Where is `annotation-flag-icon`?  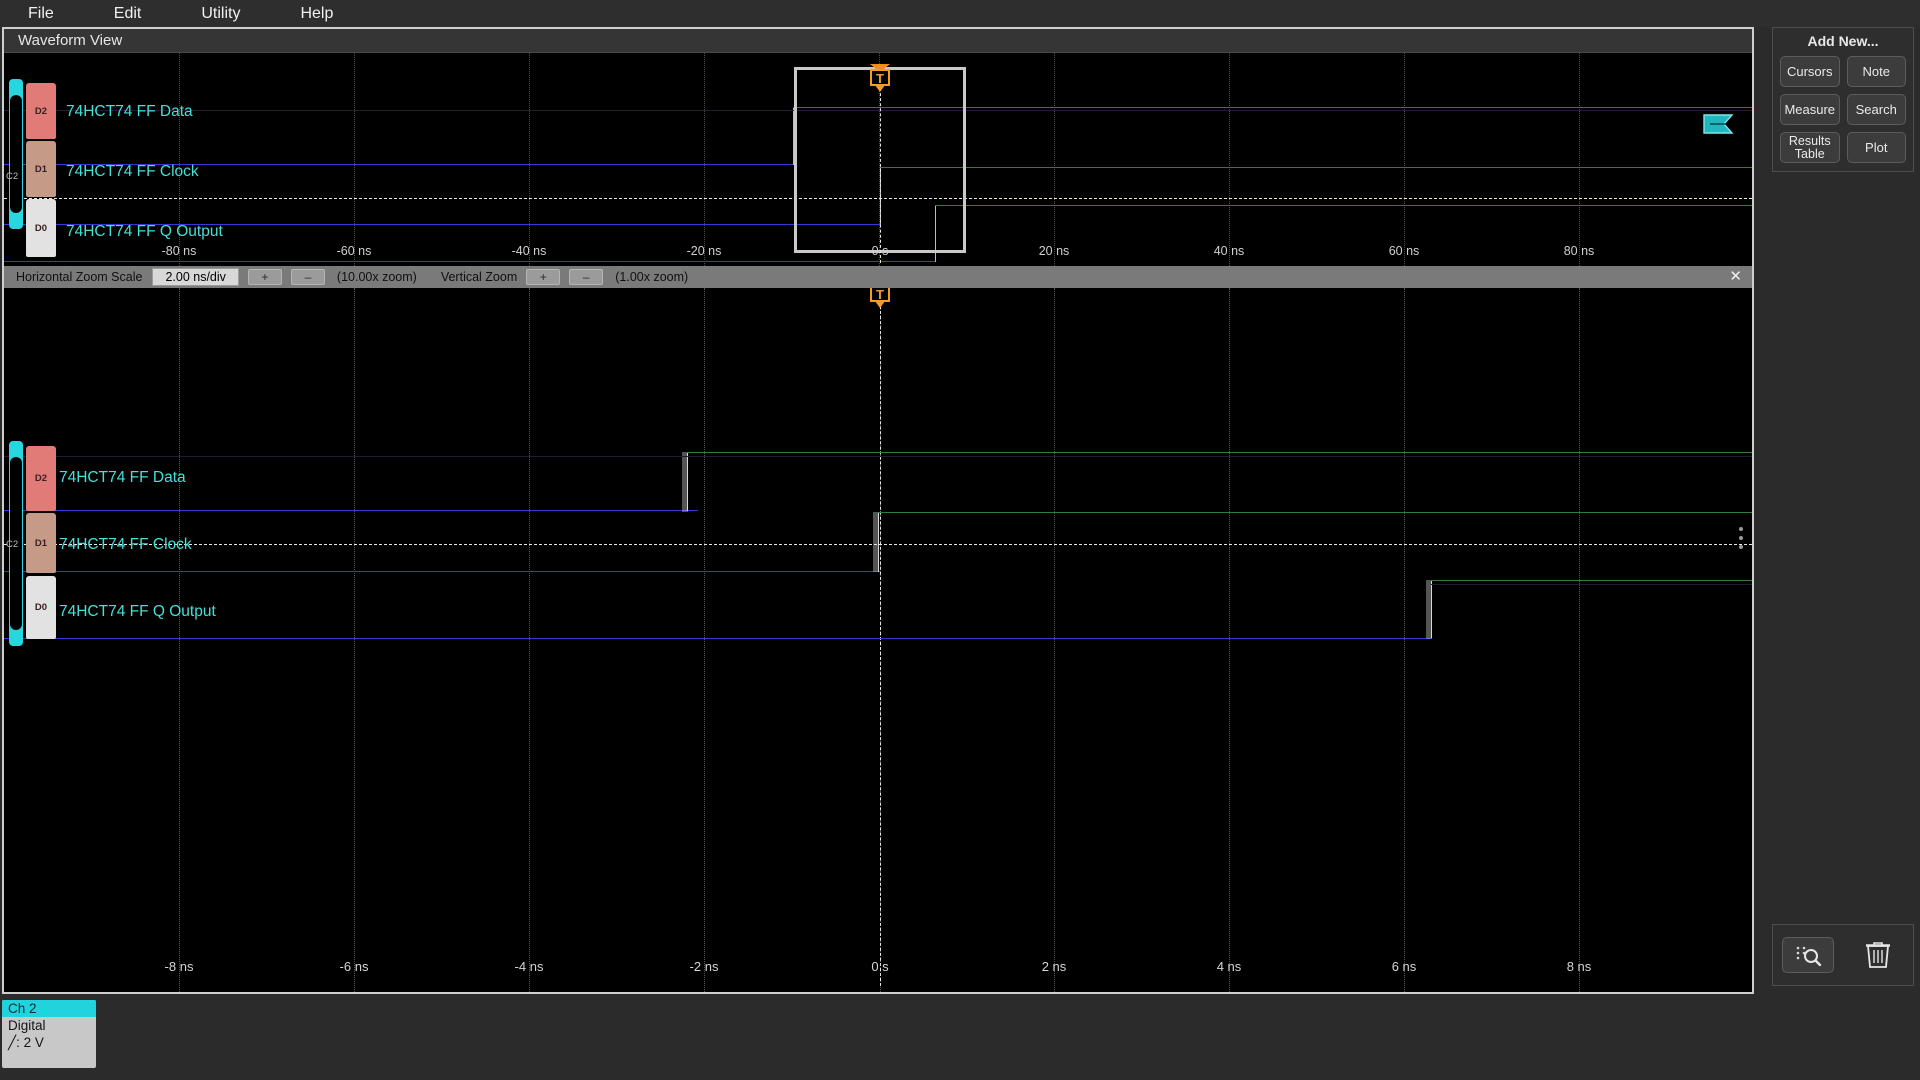 annotation-flag-icon is located at coordinates (1719, 124).